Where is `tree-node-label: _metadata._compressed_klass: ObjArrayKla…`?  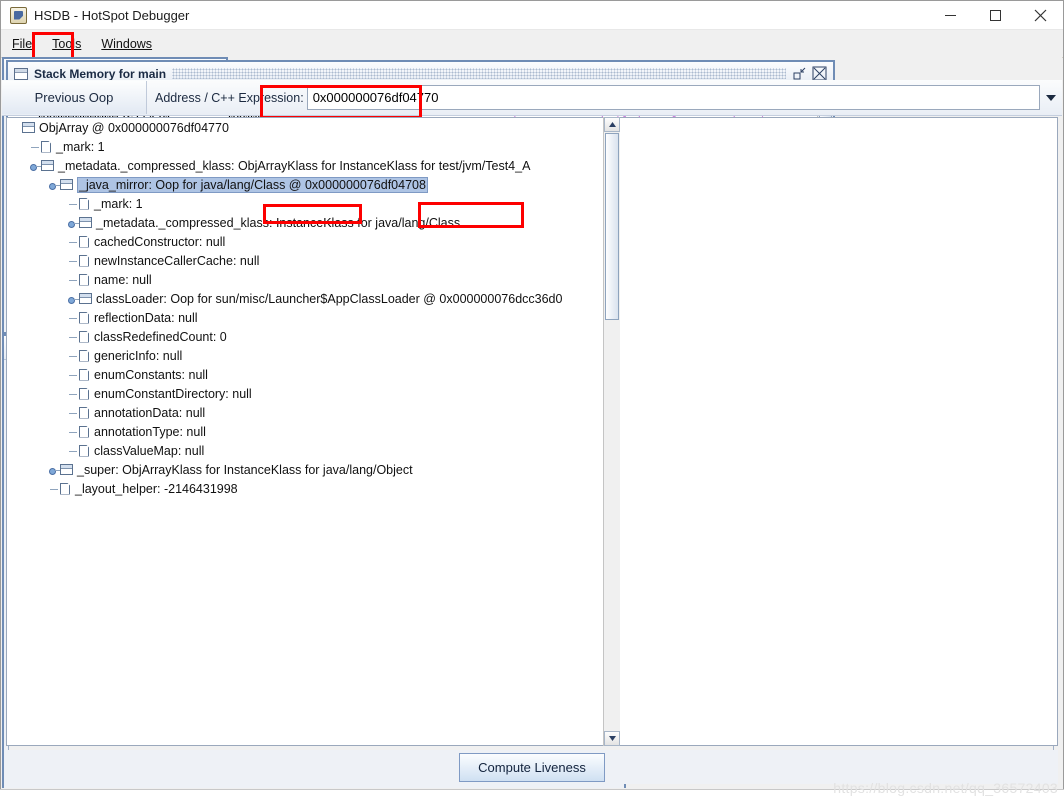
tree-node-label: _metadata._compressed_klass: ObjArrayKla… is located at coordinates (294, 165).